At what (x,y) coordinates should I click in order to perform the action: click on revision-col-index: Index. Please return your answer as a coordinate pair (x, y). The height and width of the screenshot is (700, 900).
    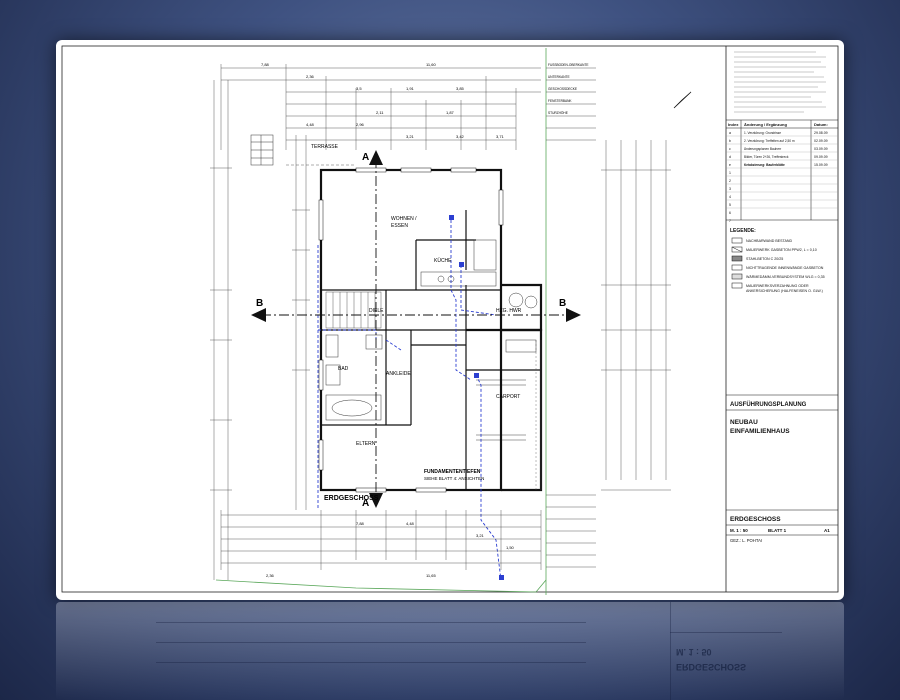
    Looking at the image, I should click on (733, 124).